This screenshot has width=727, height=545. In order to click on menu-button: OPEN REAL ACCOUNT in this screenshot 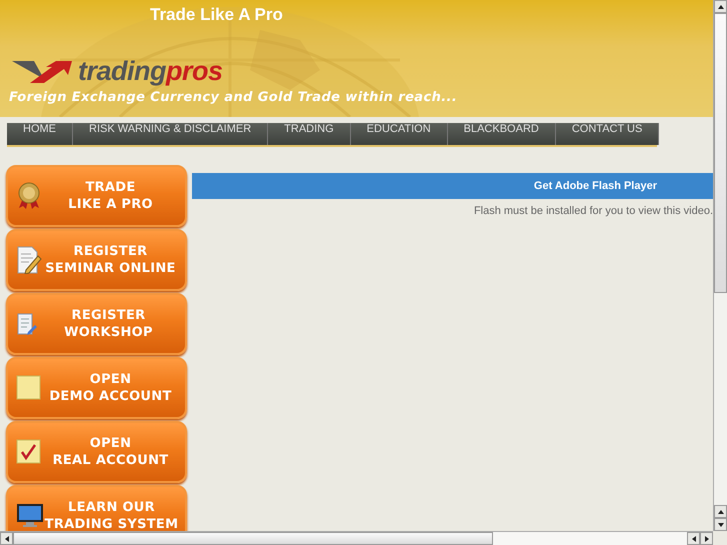, I will do `click(96, 452)`.